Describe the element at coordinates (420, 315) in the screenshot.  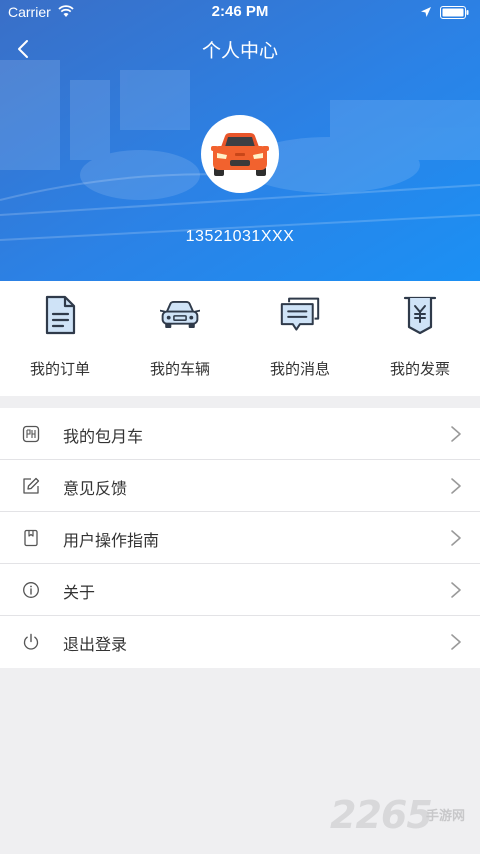
I see `invoice-icon` at that location.